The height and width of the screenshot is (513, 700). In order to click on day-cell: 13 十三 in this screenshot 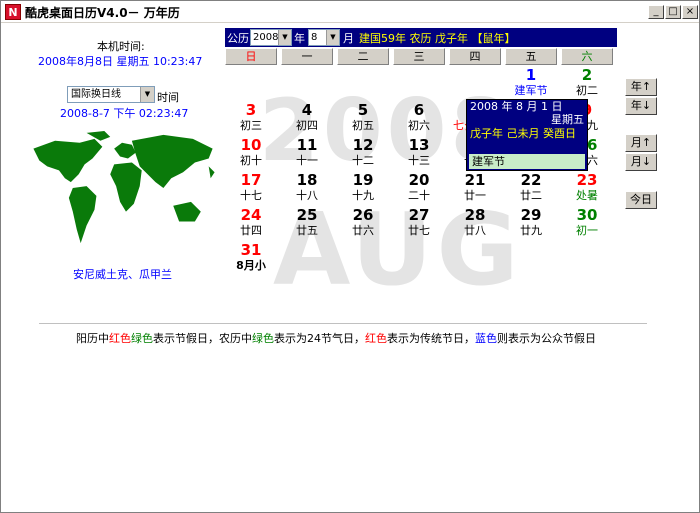, I will do `click(419, 155)`.